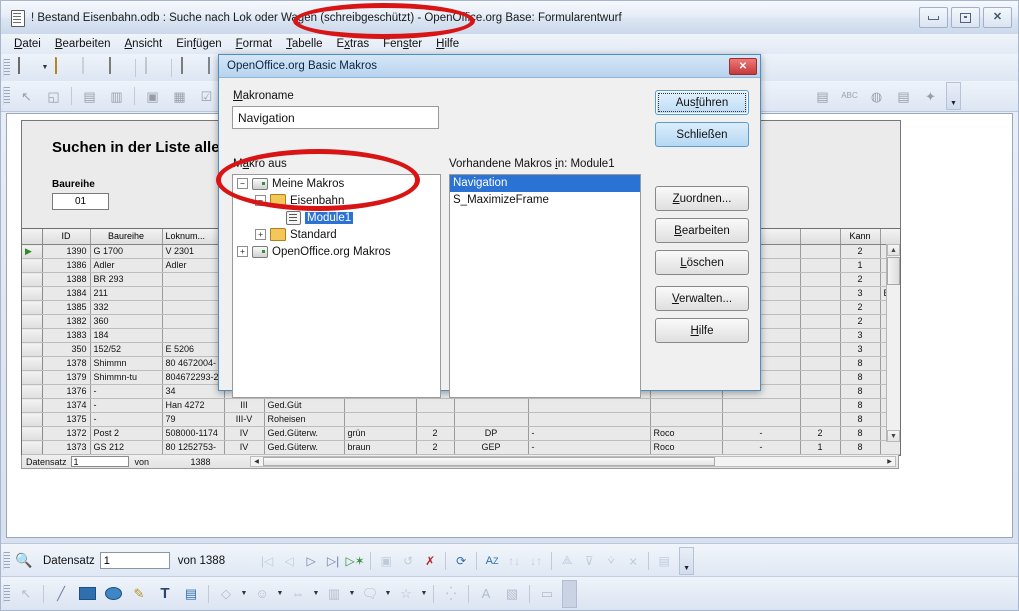 This screenshot has height=611, width=1019. I want to click on table-row: 1375-79 III-V Roheisen 8, so click(461, 419).